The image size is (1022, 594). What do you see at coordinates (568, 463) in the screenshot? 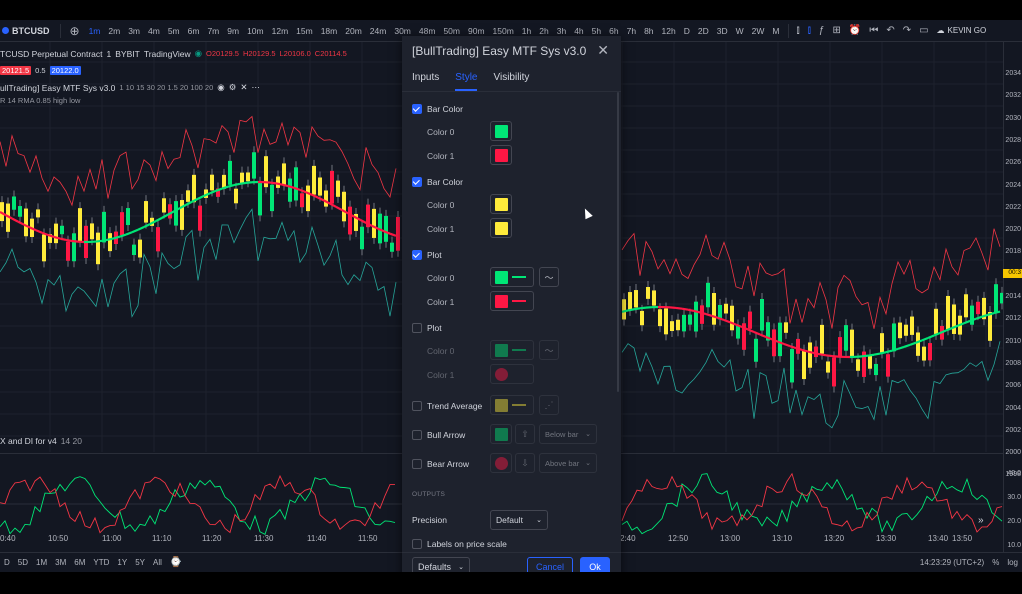
I see `bear-arrow-position-select: Above bar ⌄` at bounding box center [568, 463].